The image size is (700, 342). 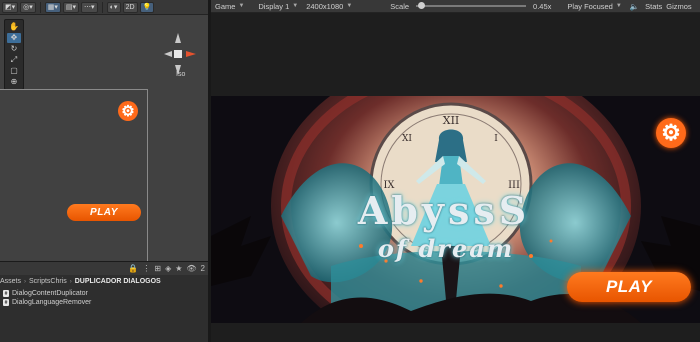 I want to click on speaker-icon: 🔈, so click(x=634, y=6).